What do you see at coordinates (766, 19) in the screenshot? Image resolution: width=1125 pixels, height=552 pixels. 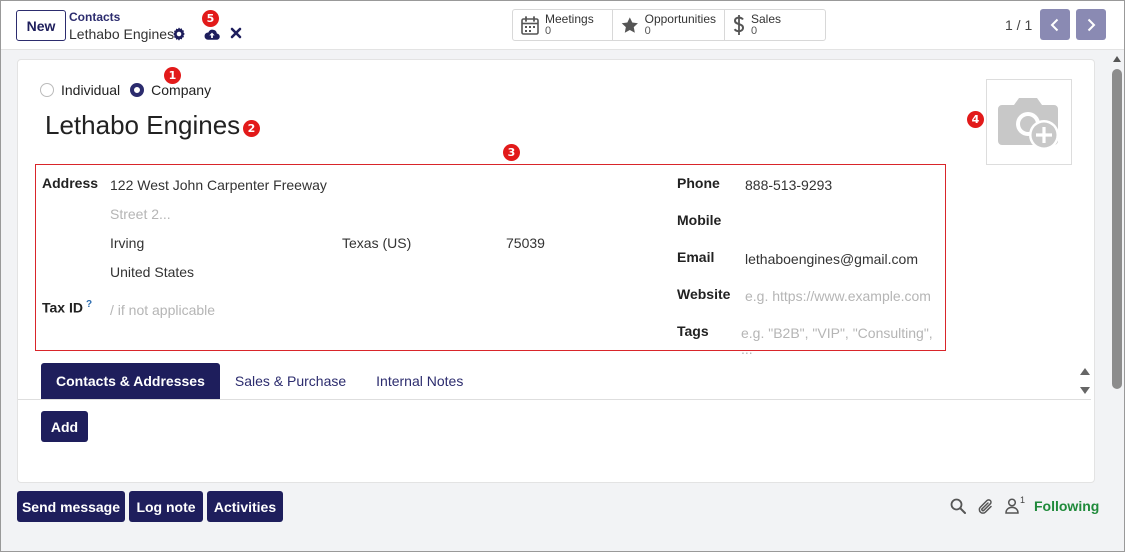 I see `sales-label: Sales` at bounding box center [766, 19].